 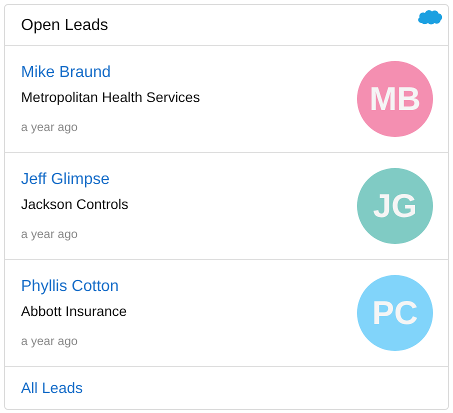 What do you see at coordinates (74, 204) in the screenshot?
I see `company-name: Jackson Controls` at bounding box center [74, 204].